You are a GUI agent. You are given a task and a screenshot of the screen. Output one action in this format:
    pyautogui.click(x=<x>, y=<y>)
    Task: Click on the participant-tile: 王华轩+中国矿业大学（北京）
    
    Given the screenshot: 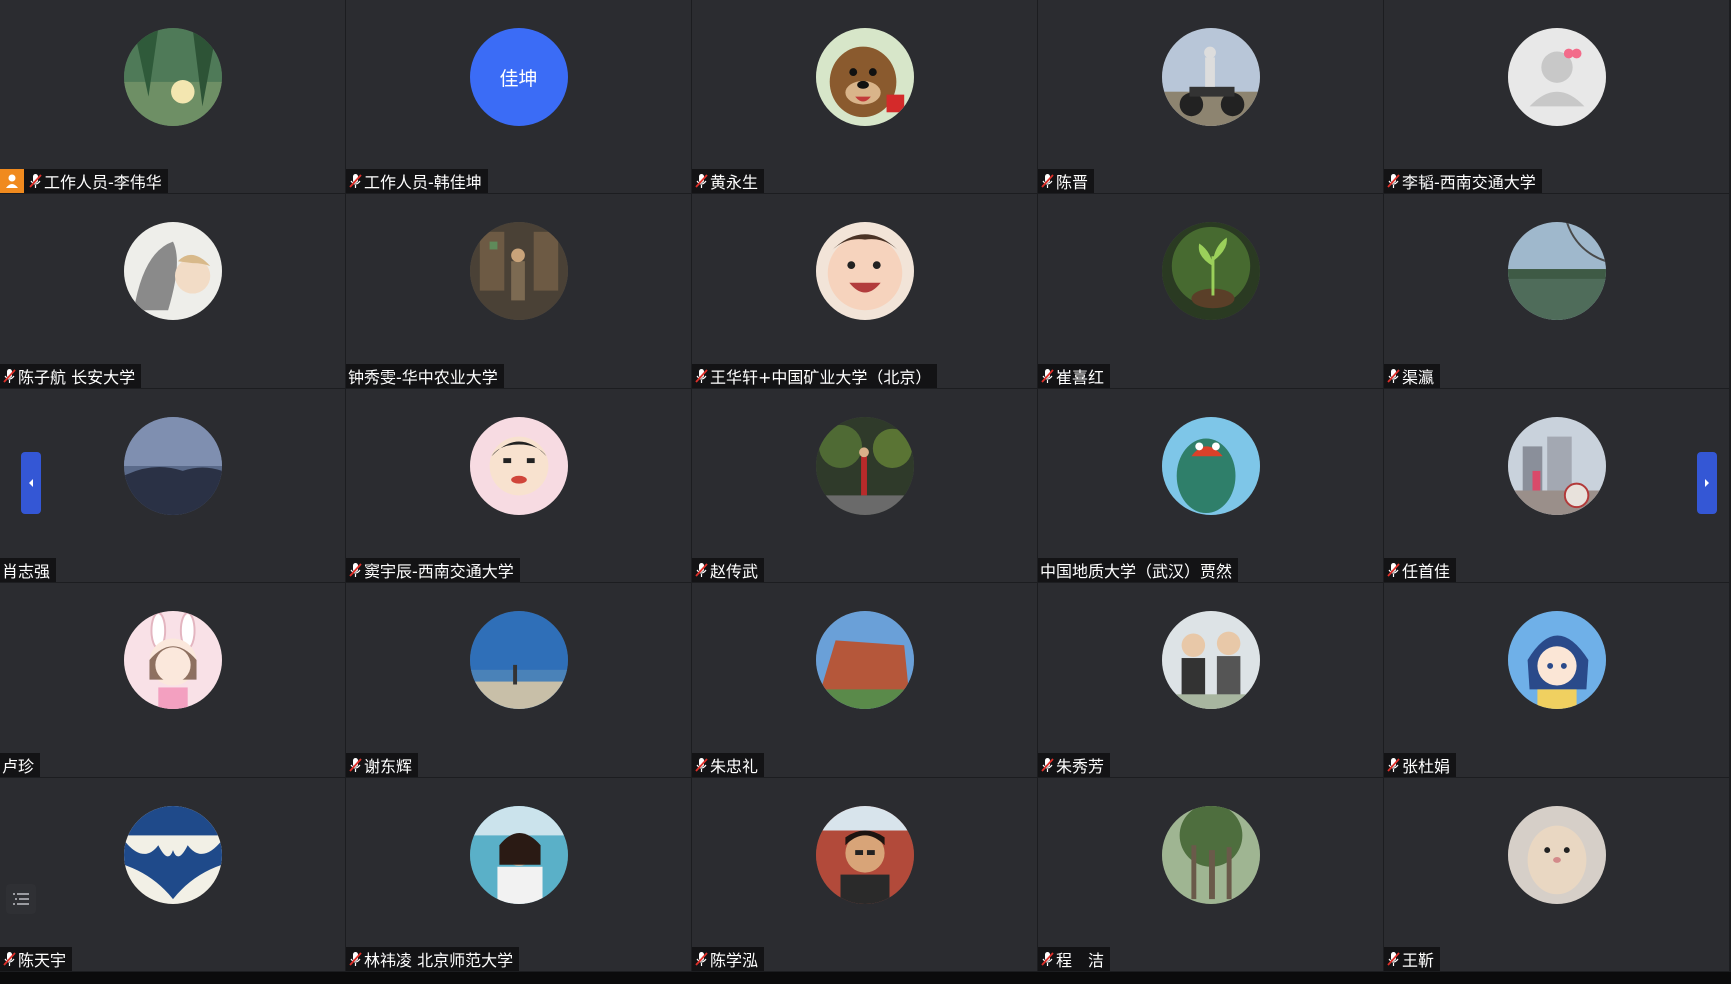 What is the action you would take?
    pyautogui.click(x=865, y=291)
    